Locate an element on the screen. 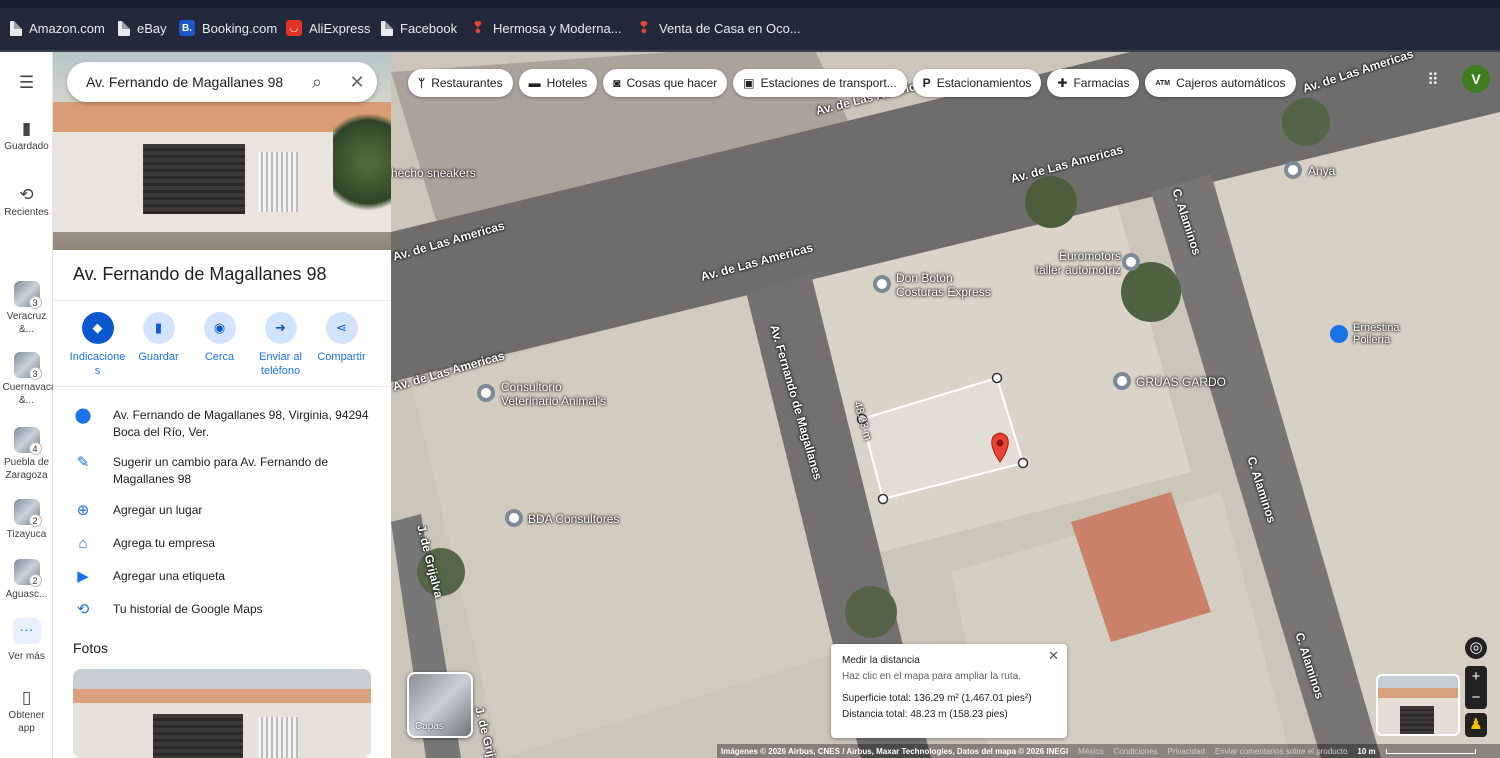  pharmacy-icon: ✚ is located at coordinates (1062, 83).